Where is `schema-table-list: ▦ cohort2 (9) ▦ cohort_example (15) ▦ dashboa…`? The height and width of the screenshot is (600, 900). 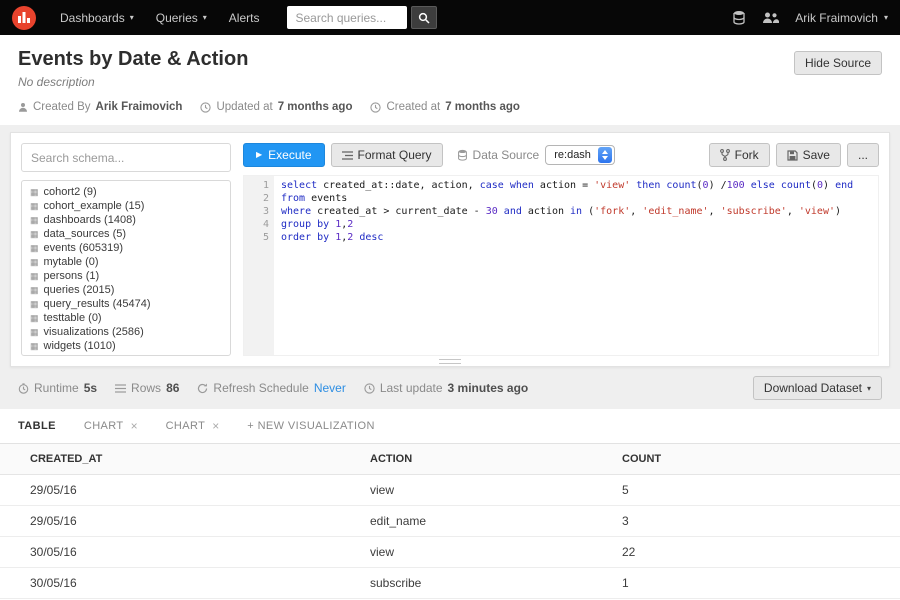 schema-table-list: ▦ cohort2 (9) ▦ cohort_example (15) ▦ dashboa… is located at coordinates (126, 268).